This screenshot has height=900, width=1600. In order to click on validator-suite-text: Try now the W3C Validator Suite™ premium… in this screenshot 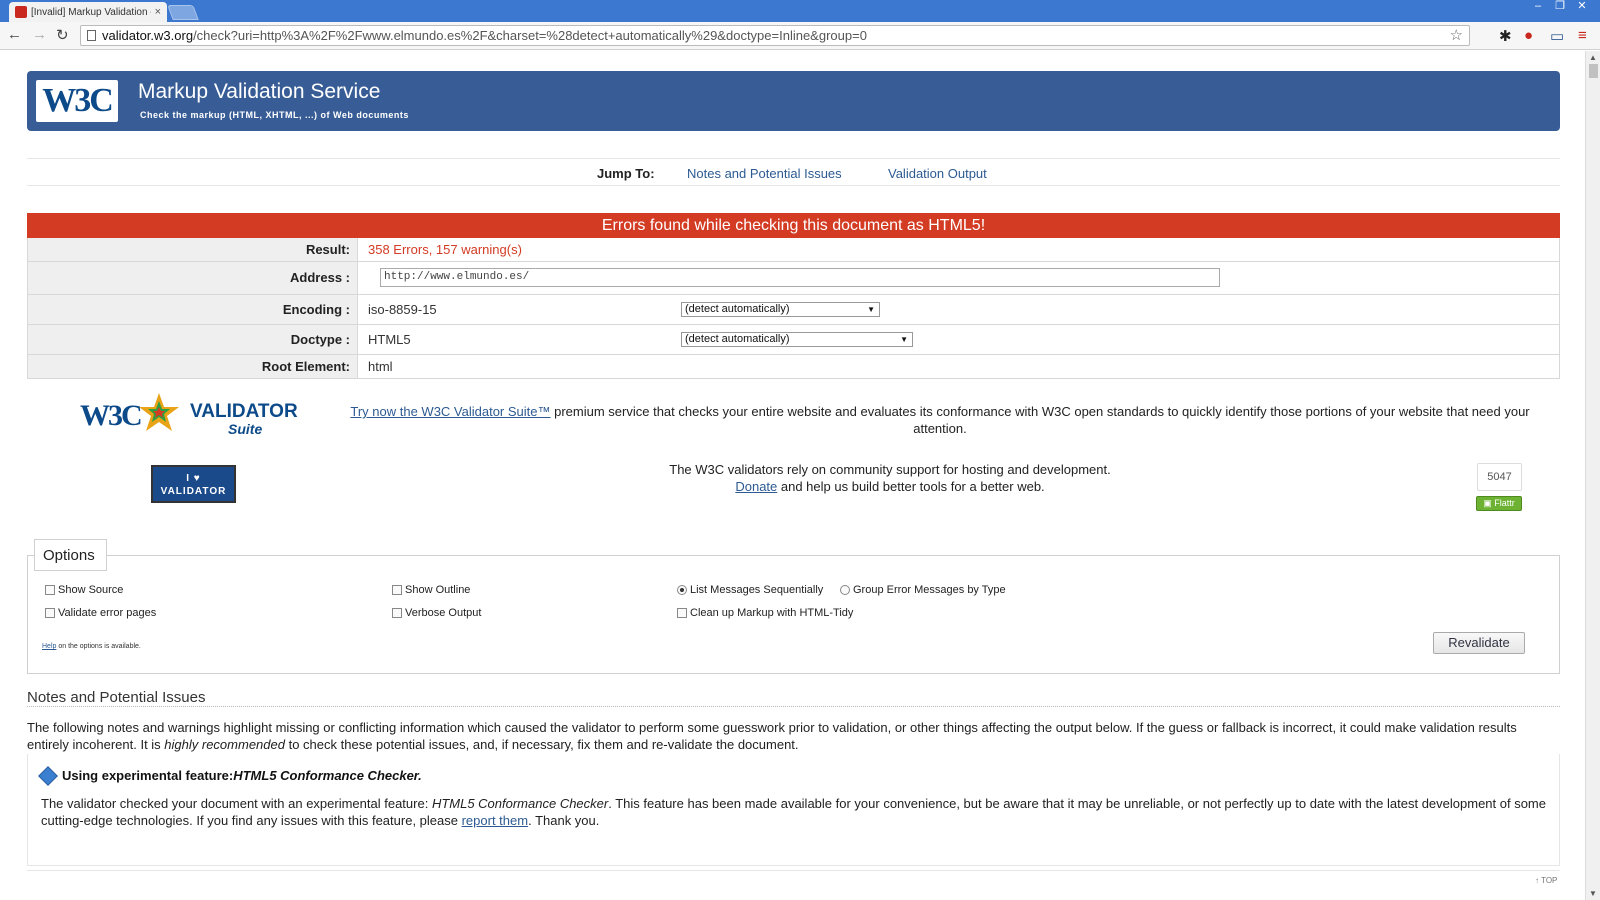, I will do `click(940, 420)`.